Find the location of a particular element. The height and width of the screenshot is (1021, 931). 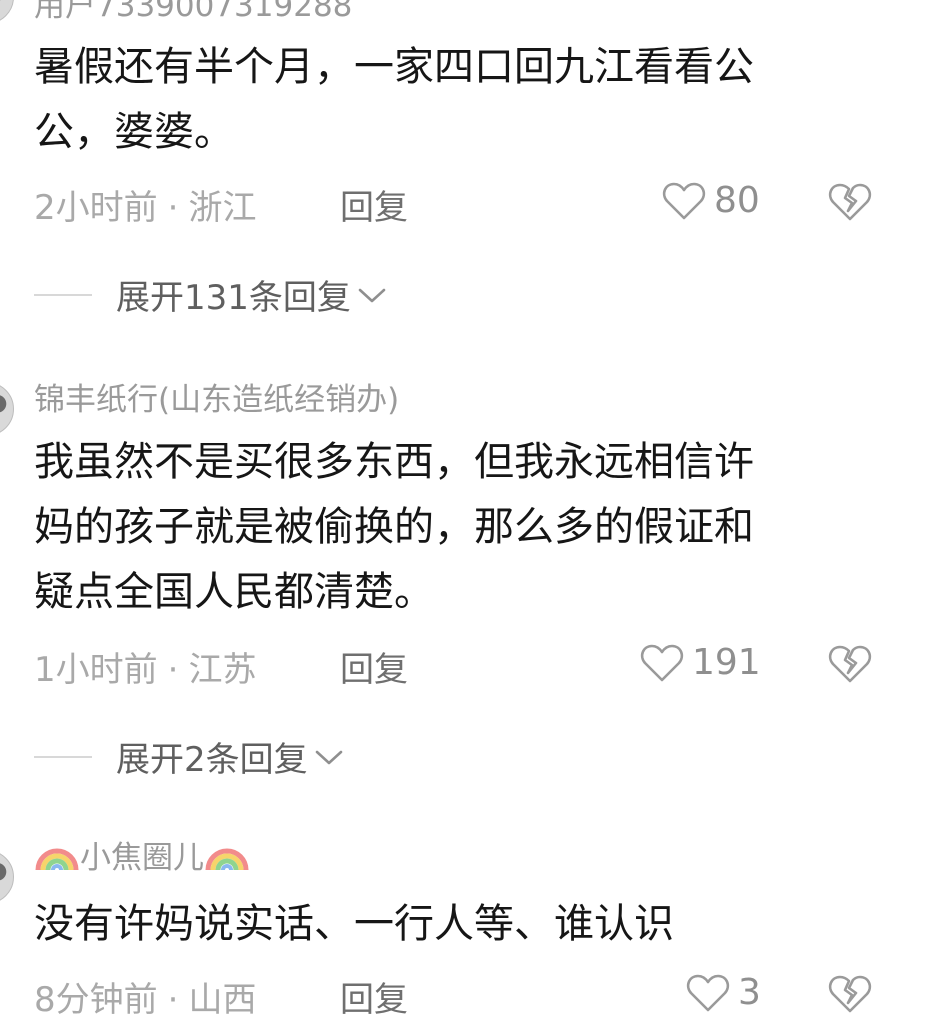

comment-username: 小焦圈儿 is located at coordinates (142, 854).